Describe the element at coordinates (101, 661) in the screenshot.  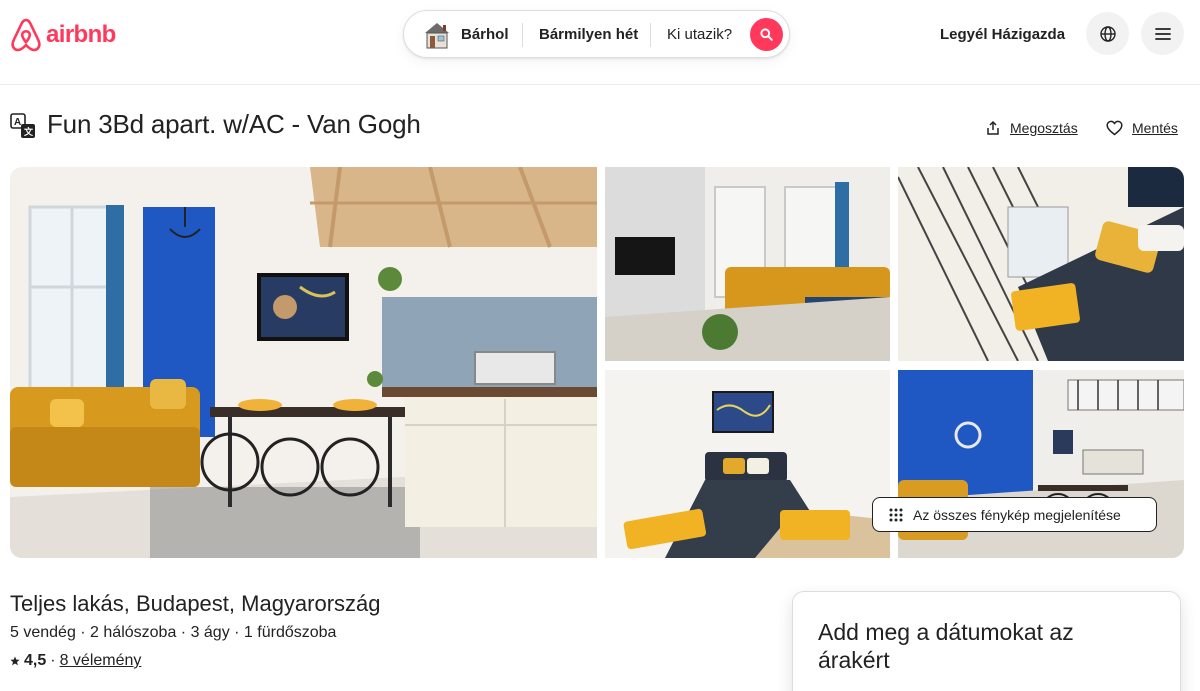
I see `reviews-link: 8 vélemény` at that location.